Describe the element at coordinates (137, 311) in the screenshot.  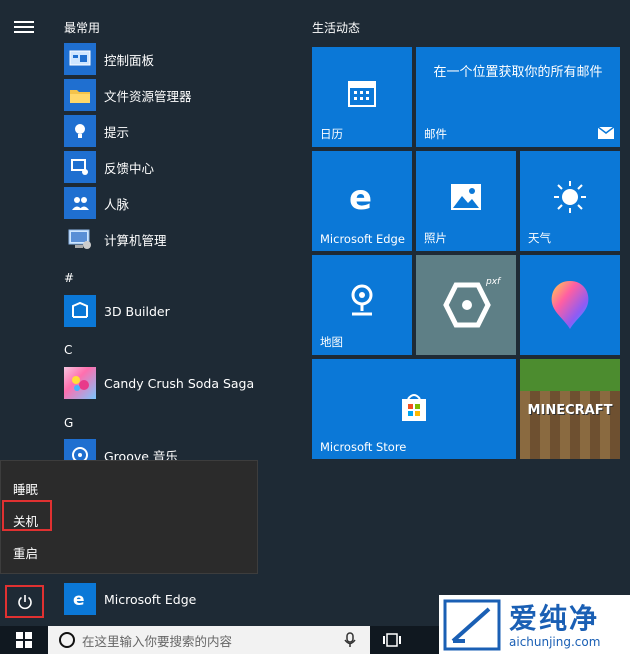
I see `app-label: 3D Builder` at that location.